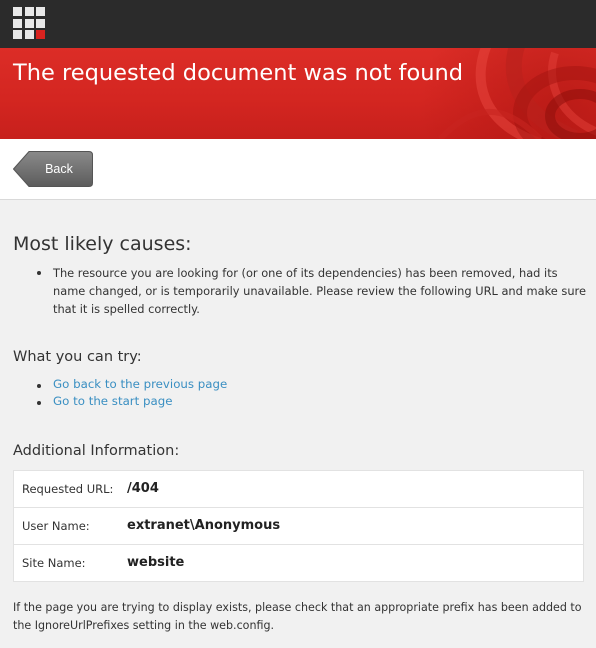  I want to click on try-heading: What you can try:, so click(77, 357).